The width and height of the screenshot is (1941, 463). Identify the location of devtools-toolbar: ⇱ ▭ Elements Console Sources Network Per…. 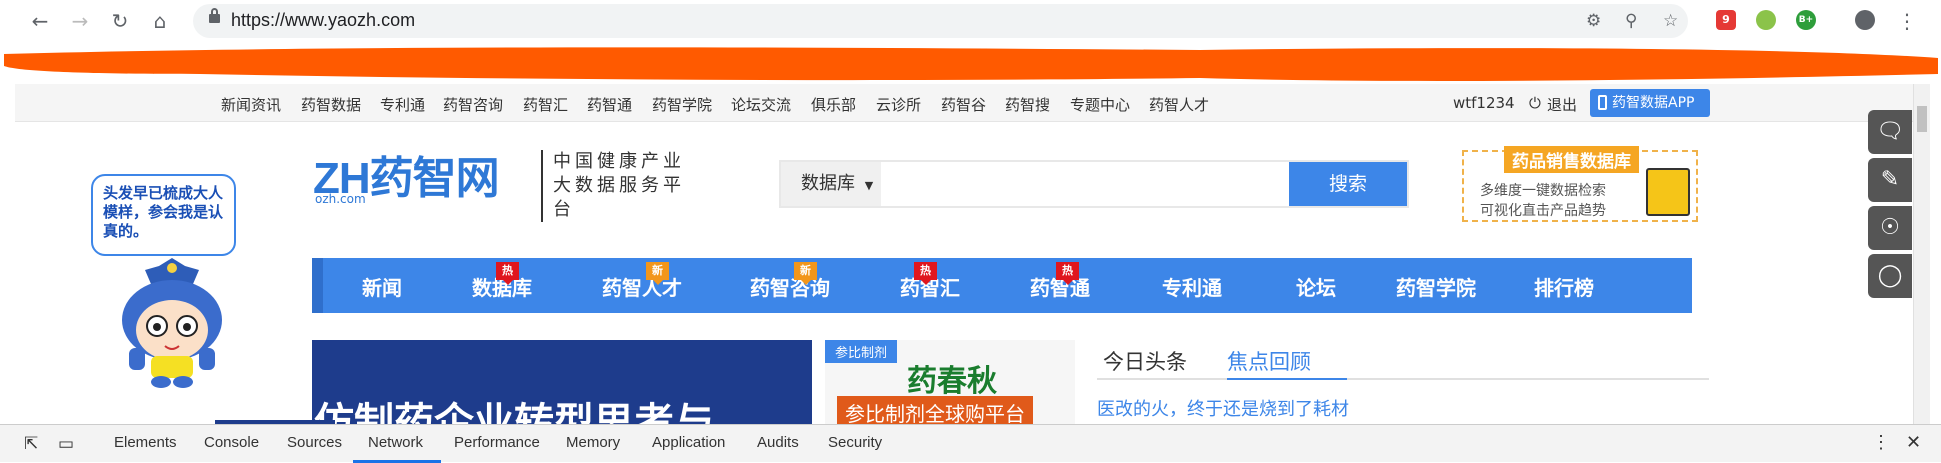
(970, 443).